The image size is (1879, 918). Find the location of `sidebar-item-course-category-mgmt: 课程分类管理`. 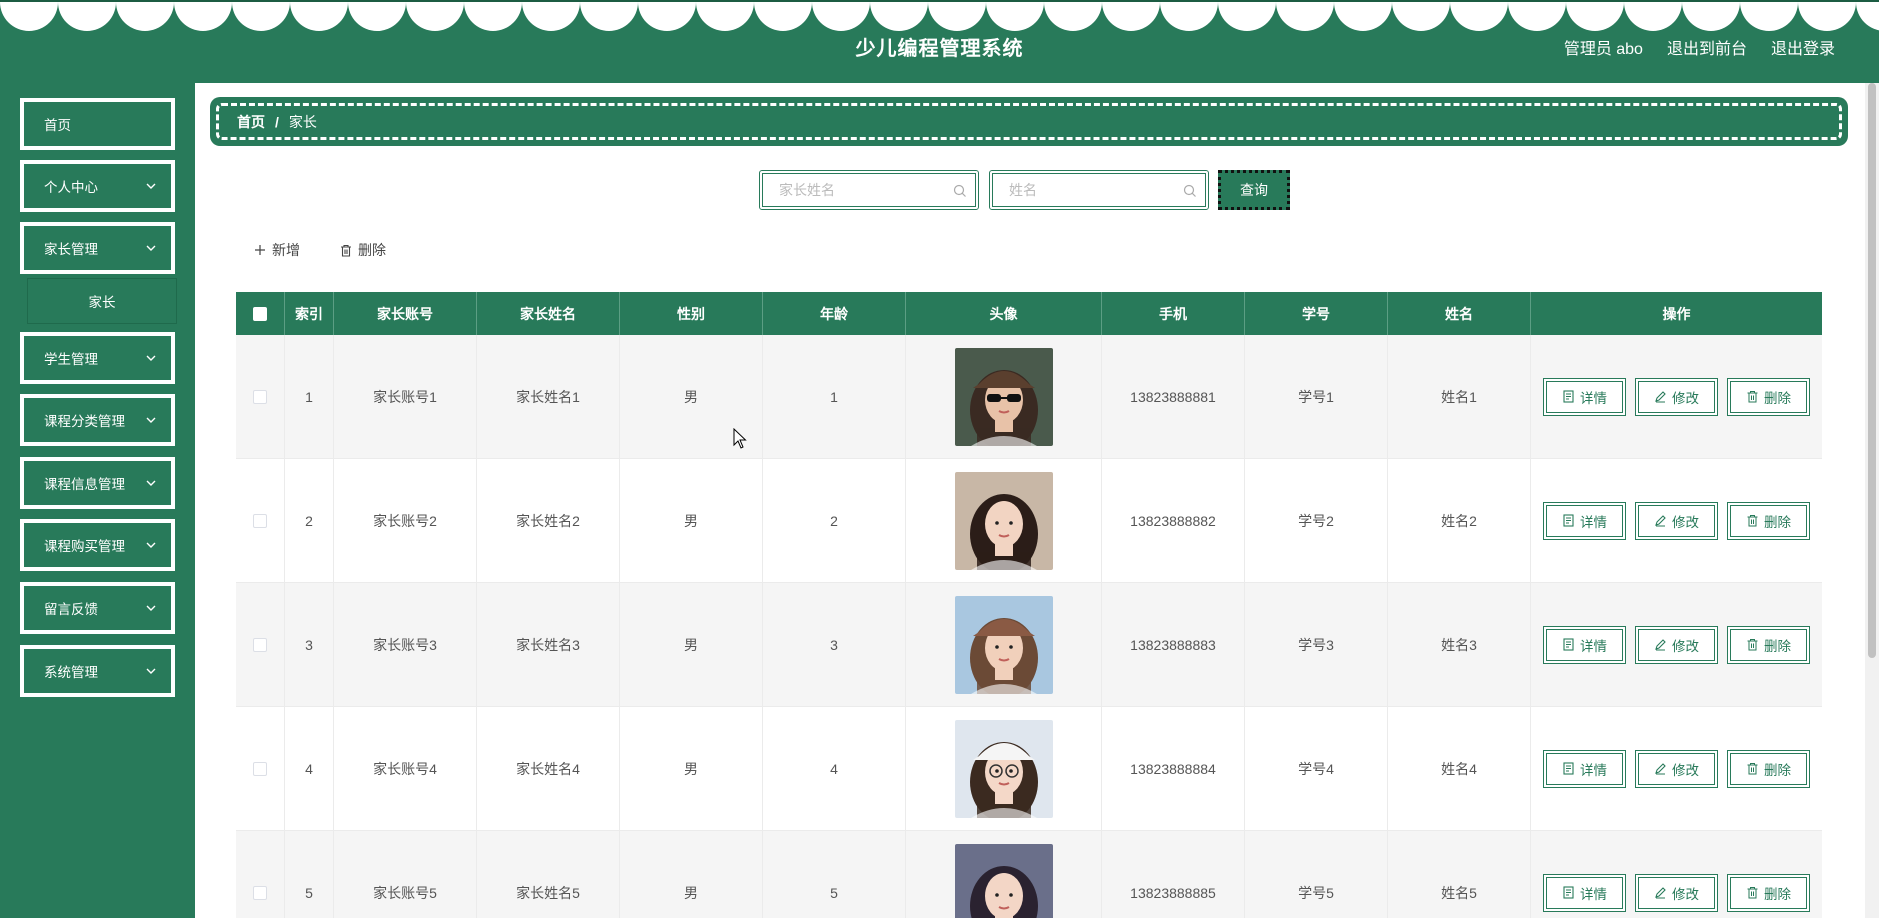

sidebar-item-course-category-mgmt: 课程分类管理 is located at coordinates (97, 420).